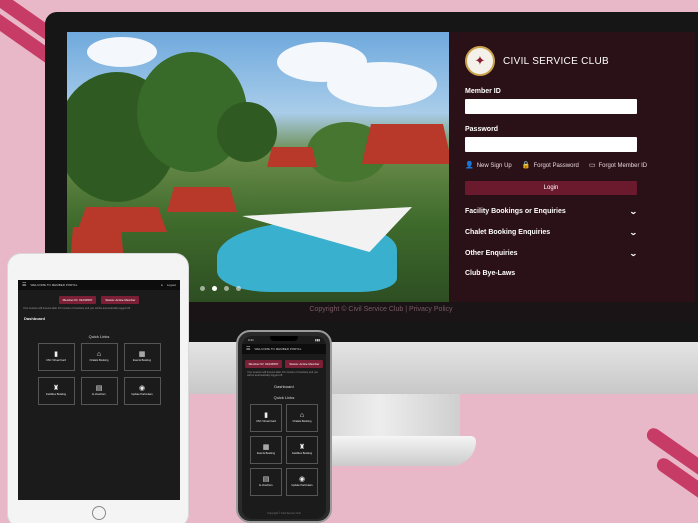 This screenshot has width=698, height=523. What do you see at coordinates (592, 165) in the screenshot?
I see `card-icon: ▭` at bounding box center [592, 165].